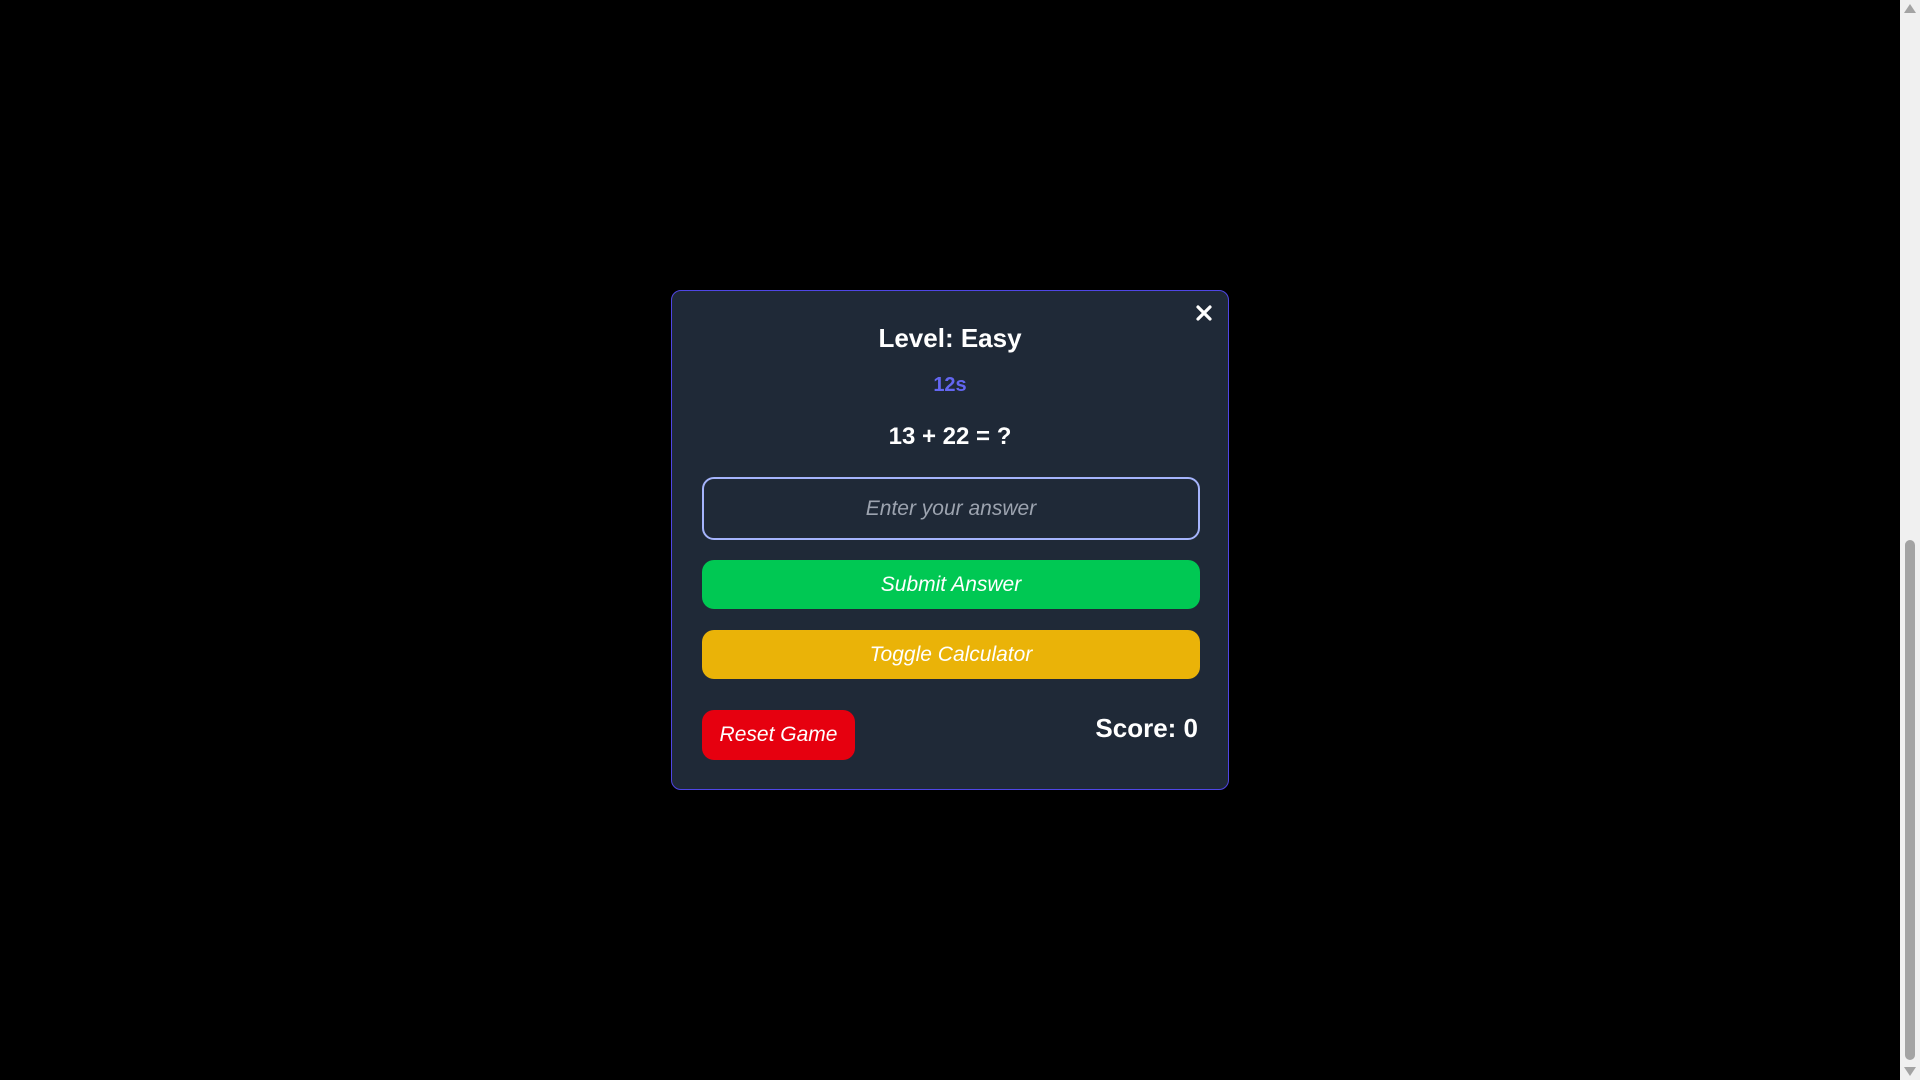 This screenshot has width=1920, height=1080. What do you see at coordinates (1146, 728) in the screenshot?
I see `score-display: Score: 0` at bounding box center [1146, 728].